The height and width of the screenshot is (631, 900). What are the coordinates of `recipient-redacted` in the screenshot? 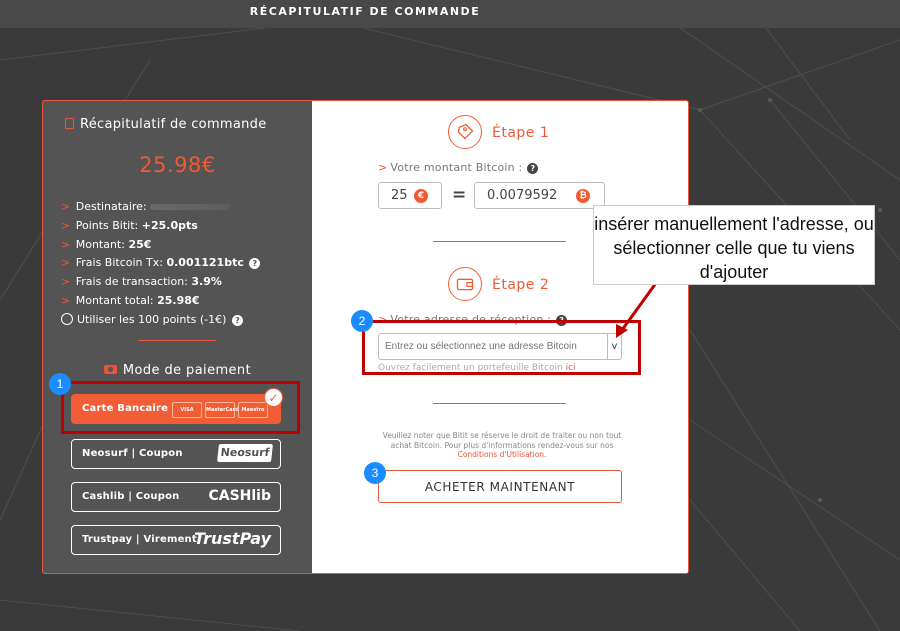 It's located at (190, 207).